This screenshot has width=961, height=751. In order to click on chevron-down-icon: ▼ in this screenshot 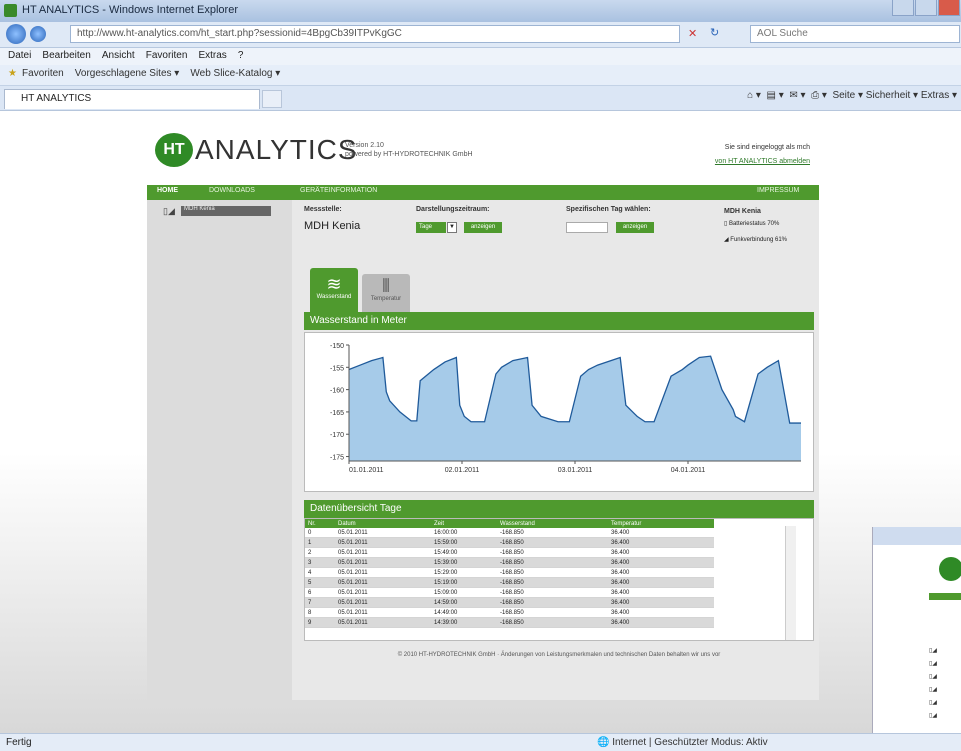, I will do `click(452, 227)`.